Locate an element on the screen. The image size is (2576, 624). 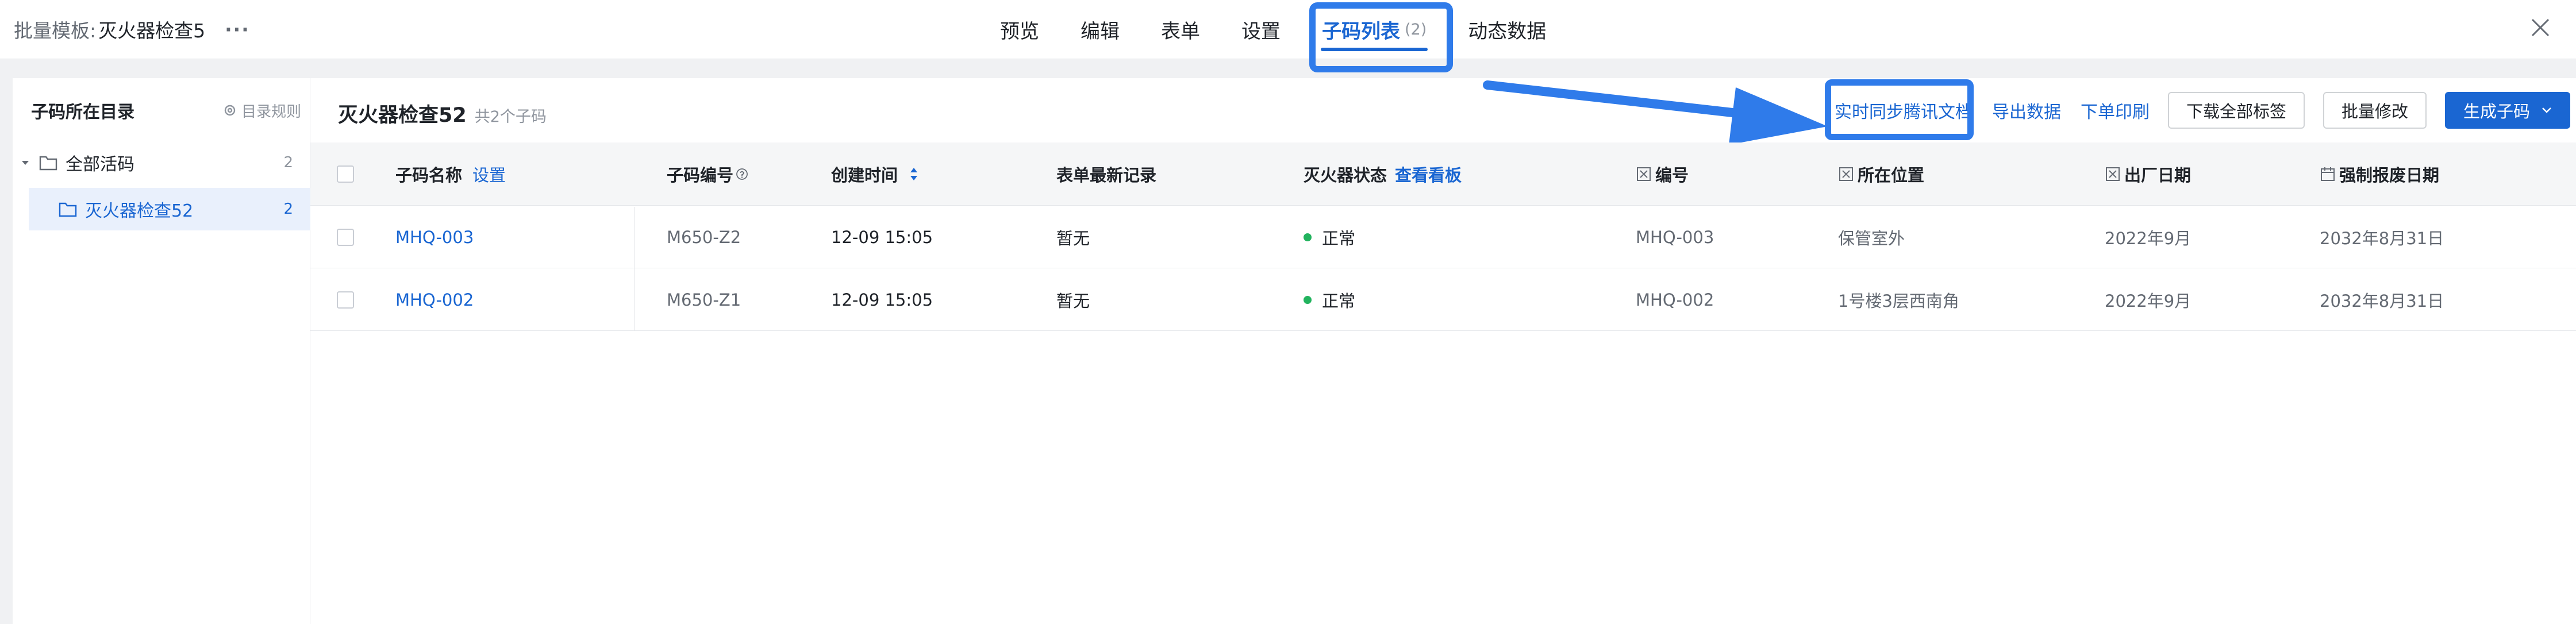
tab-label: 子码列表 is located at coordinates (1361, 31).